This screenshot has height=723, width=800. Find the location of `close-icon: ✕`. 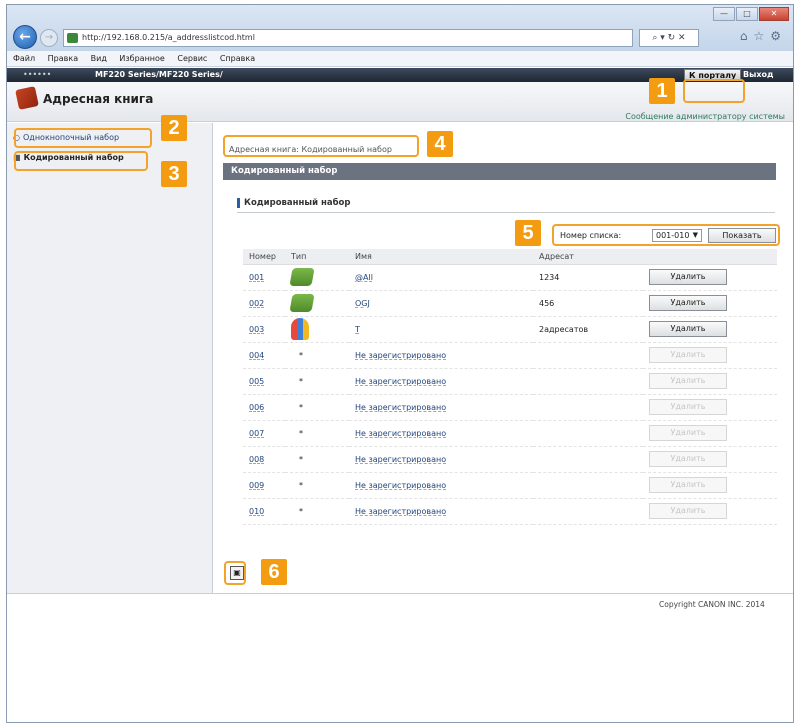

close-icon: ✕ is located at coordinates (774, 14).